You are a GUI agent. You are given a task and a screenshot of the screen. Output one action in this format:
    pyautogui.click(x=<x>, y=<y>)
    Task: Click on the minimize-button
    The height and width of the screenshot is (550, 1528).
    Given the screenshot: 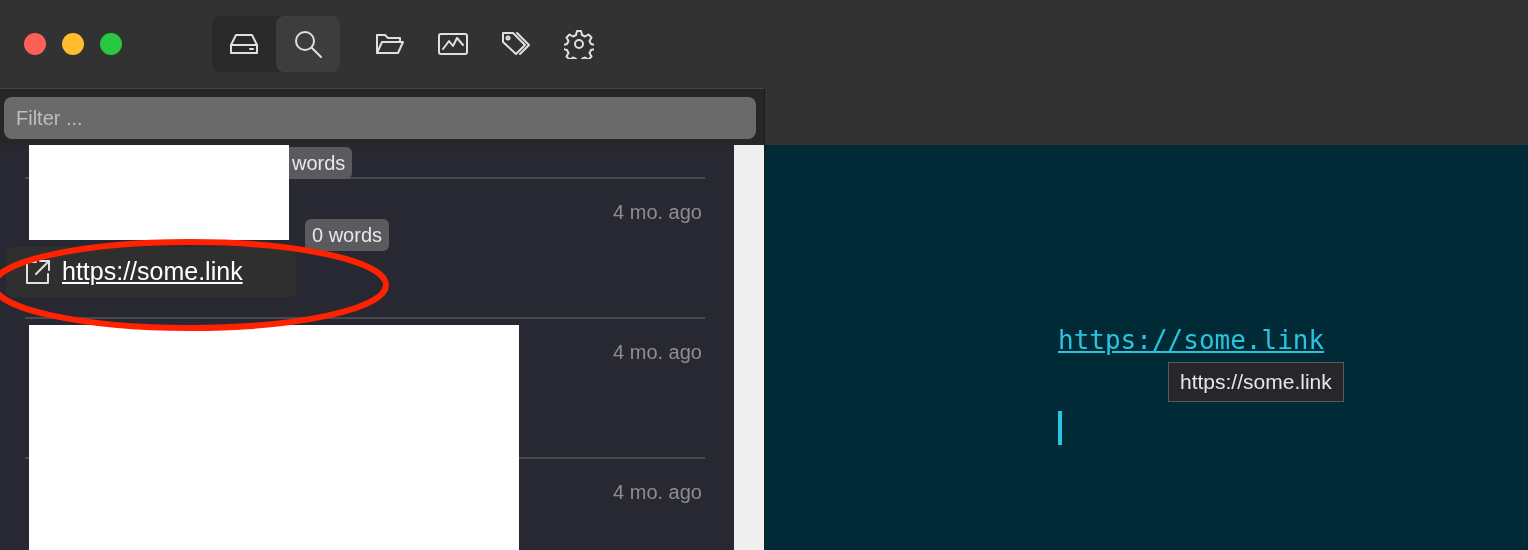 What is the action you would take?
    pyautogui.click(x=73, y=44)
    